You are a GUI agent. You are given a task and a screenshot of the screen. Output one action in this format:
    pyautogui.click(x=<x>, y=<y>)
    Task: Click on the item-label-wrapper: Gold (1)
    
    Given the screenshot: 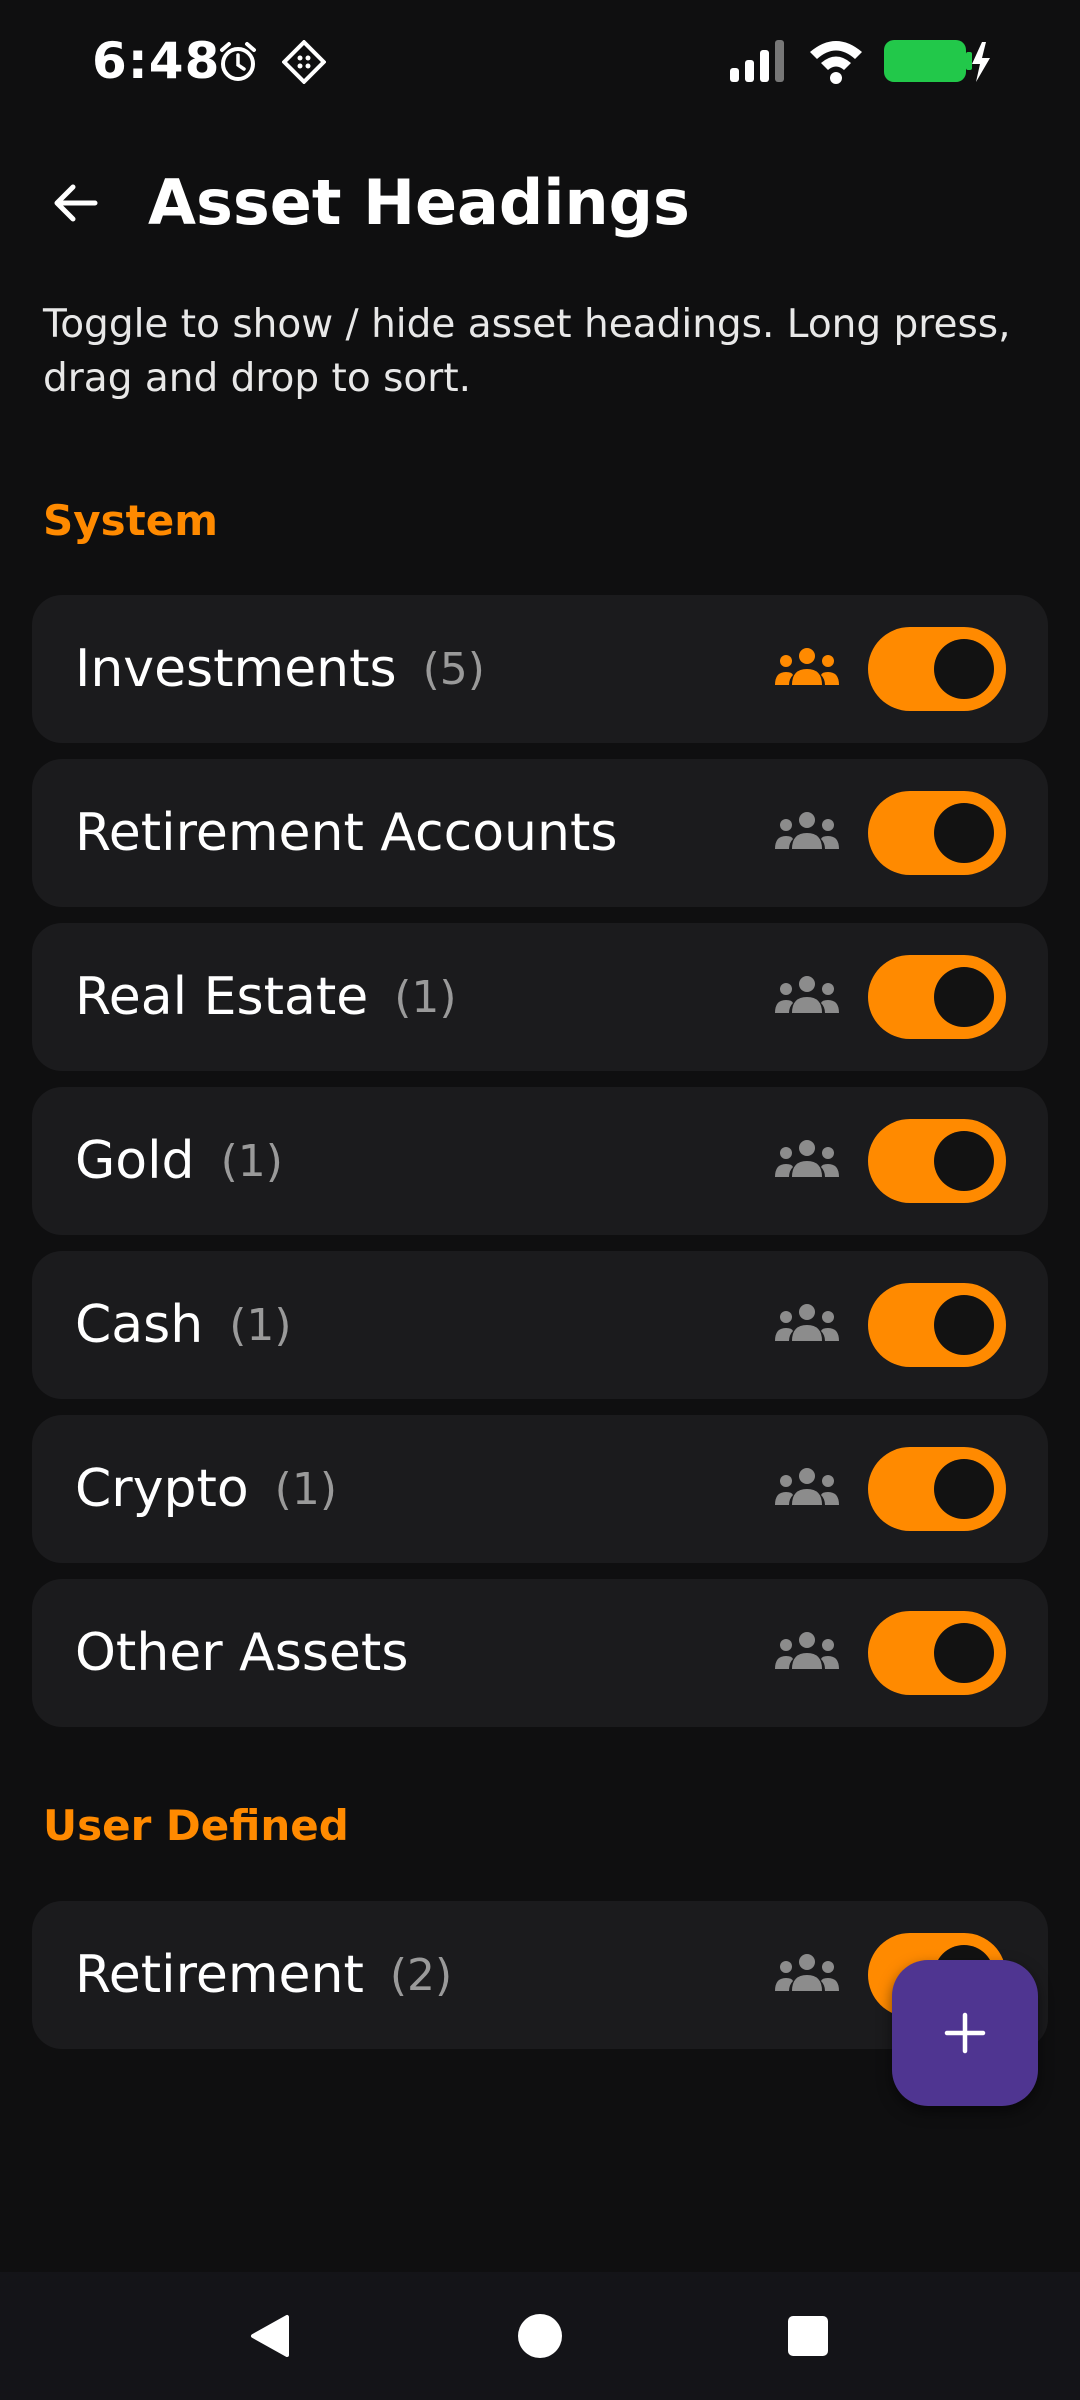 What is the action you would take?
    pyautogui.click(x=179, y=1161)
    